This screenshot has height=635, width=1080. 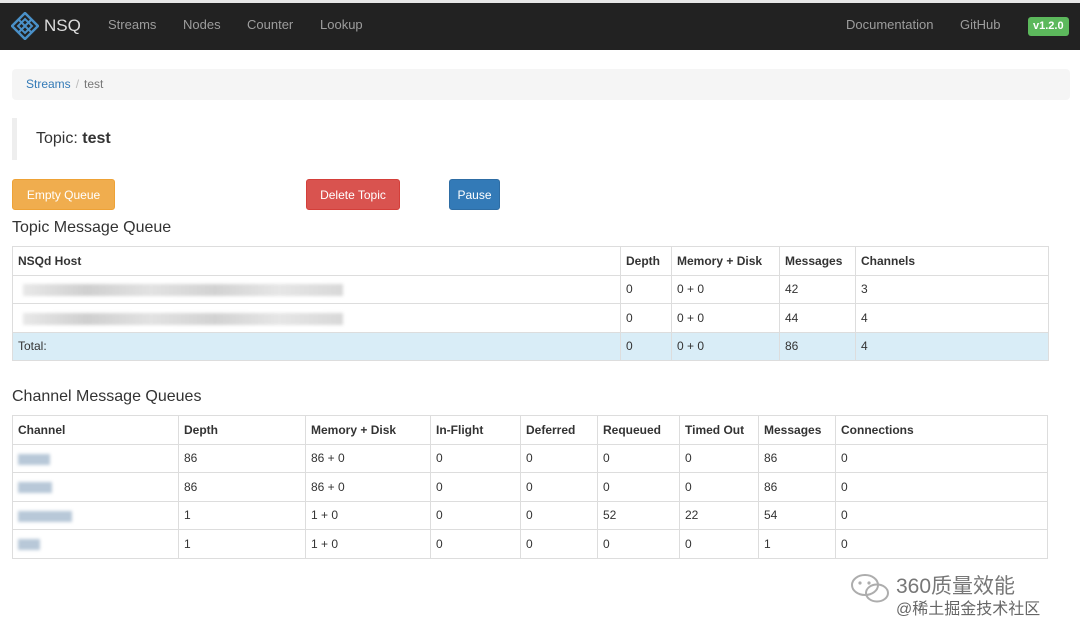 What do you see at coordinates (96, 138) in the screenshot?
I see `topic-name: test` at bounding box center [96, 138].